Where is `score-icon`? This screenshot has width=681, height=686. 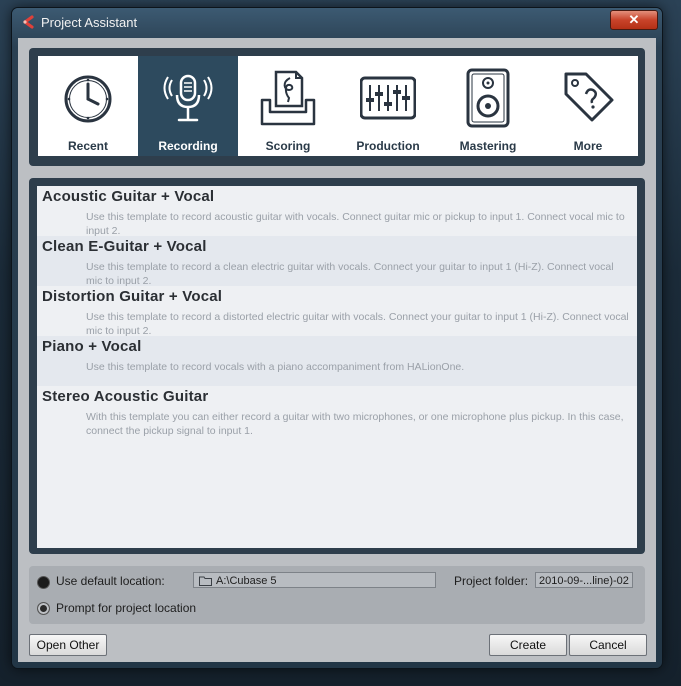
score-icon is located at coordinates (288, 98).